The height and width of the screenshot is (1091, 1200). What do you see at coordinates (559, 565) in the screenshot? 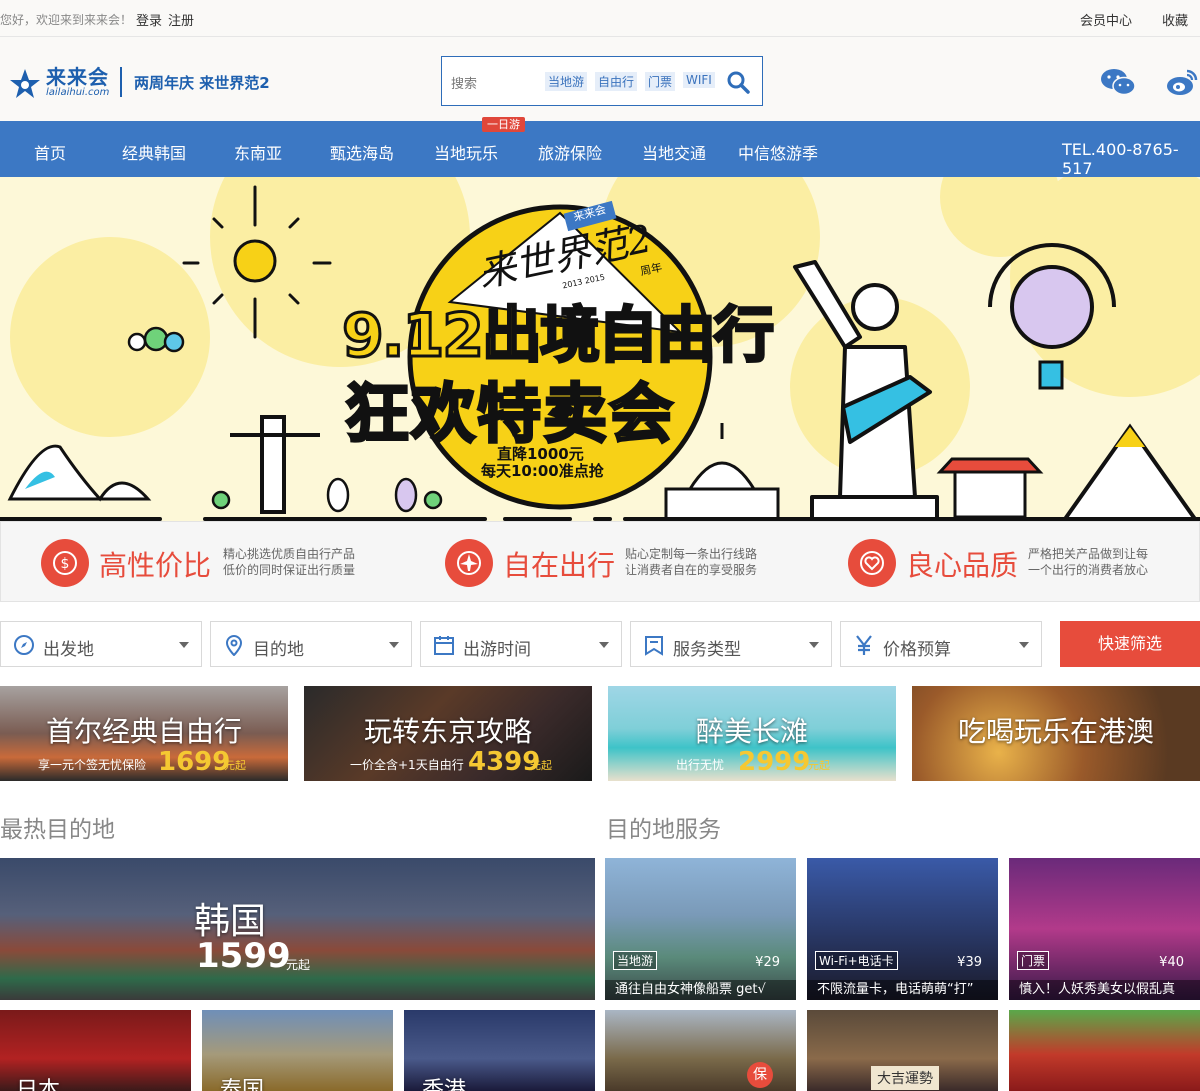
I see `feature-title-freedom: 自在出行` at bounding box center [559, 565].